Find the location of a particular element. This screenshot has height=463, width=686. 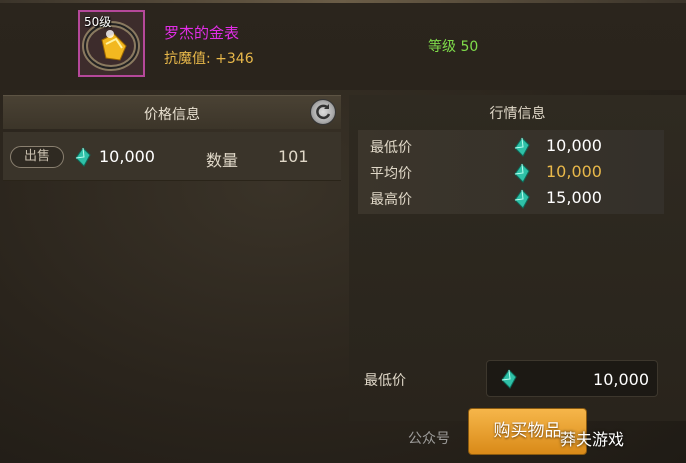

item-stat: 抗魔值: +346 is located at coordinates (209, 59).